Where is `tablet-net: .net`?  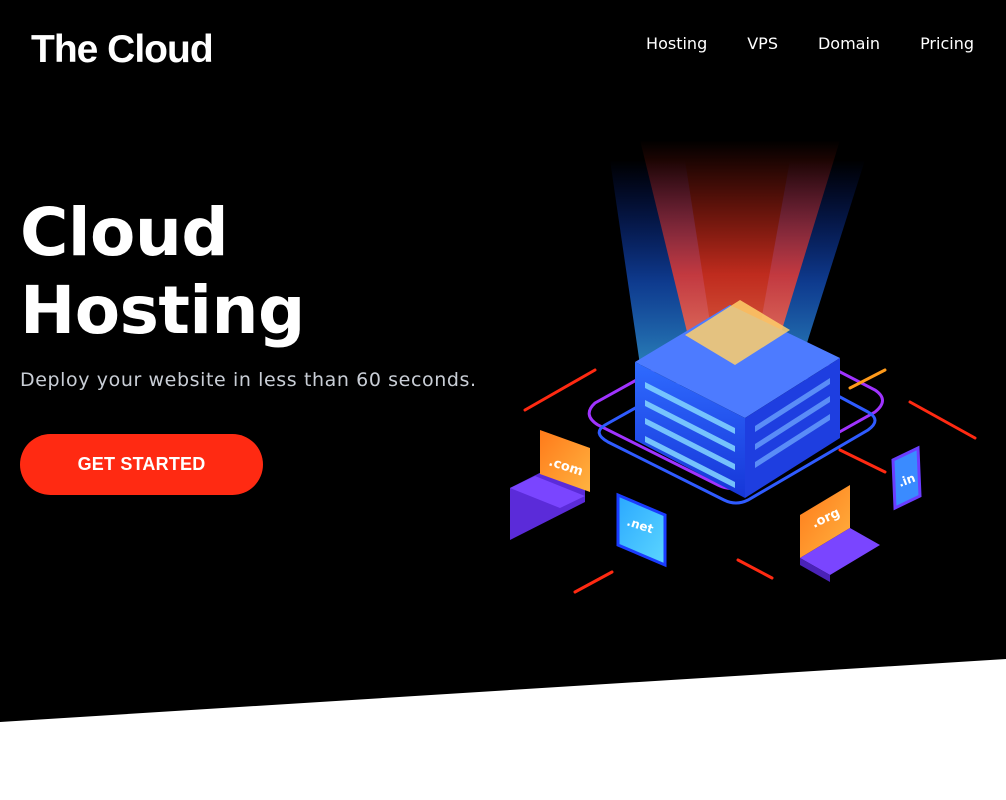
tablet-net: .net is located at coordinates (641, 530).